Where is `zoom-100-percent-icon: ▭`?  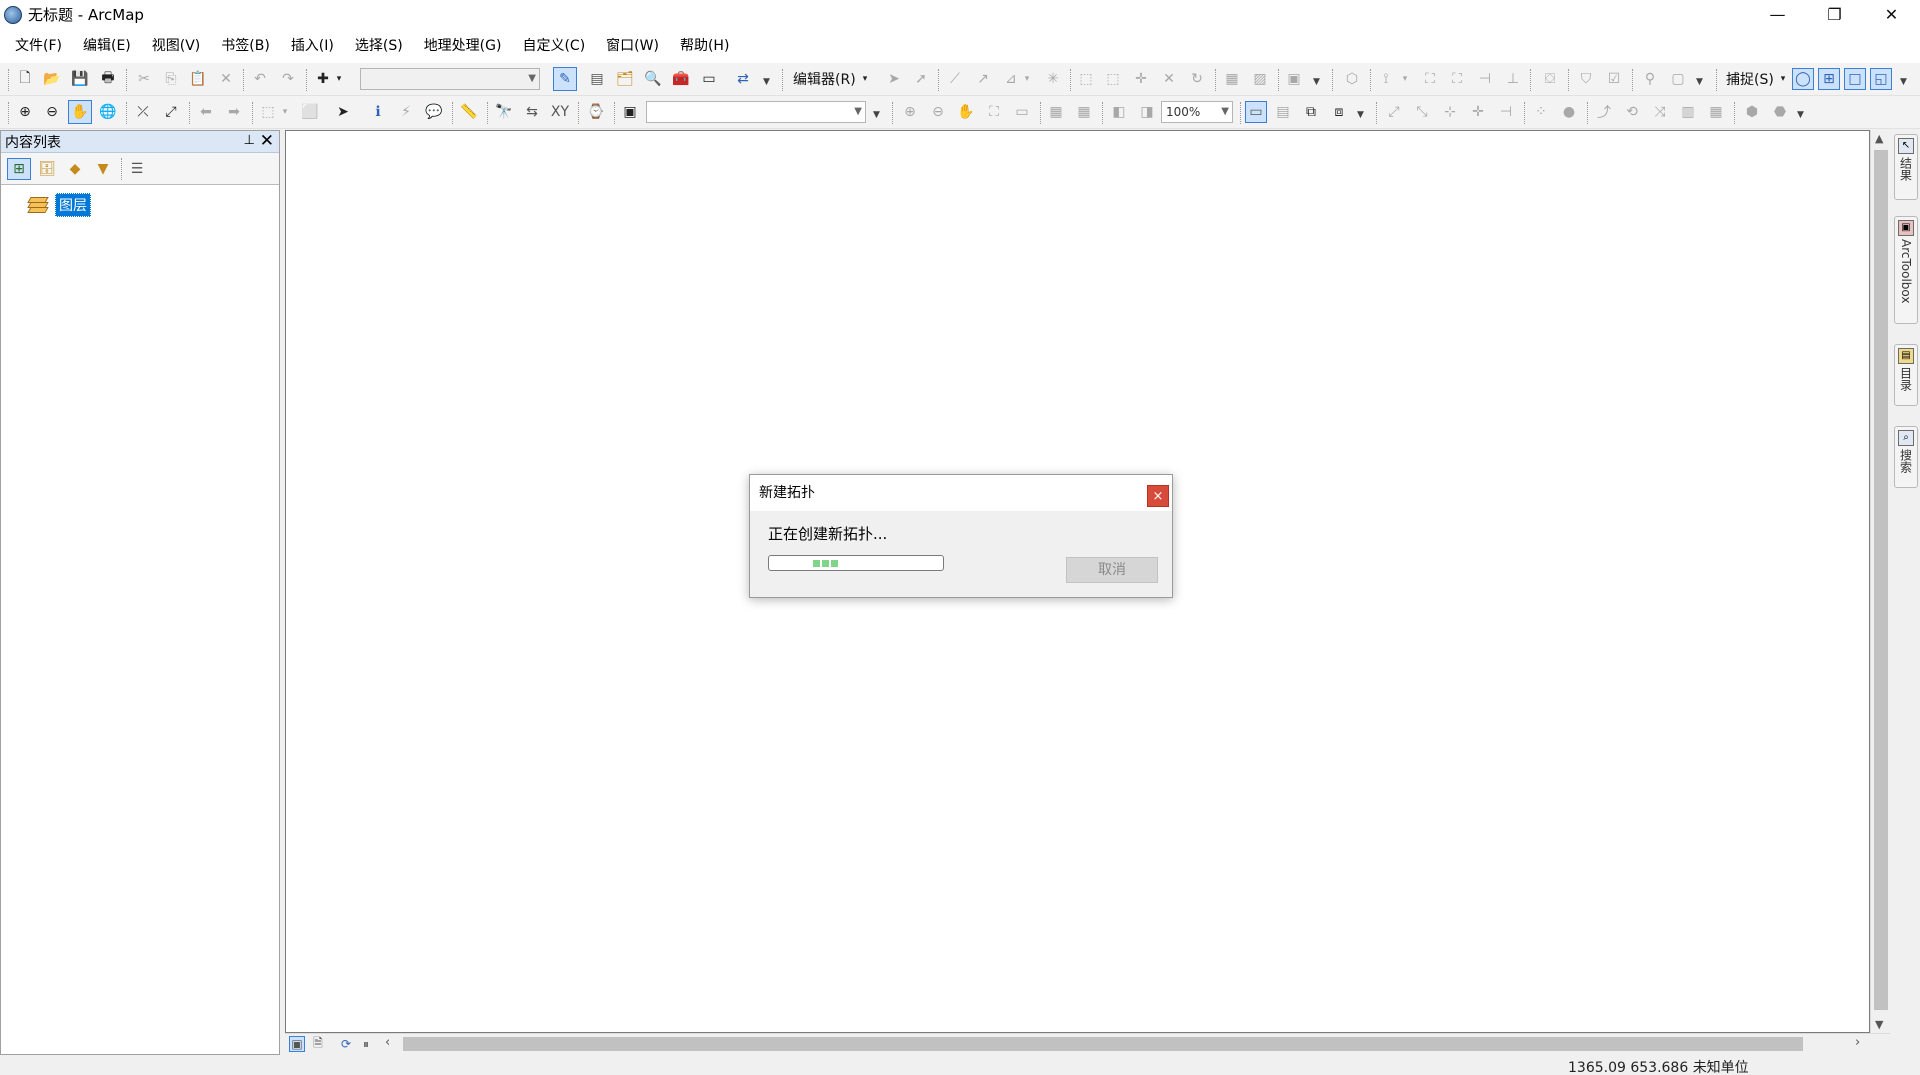 zoom-100-percent-icon: ▭ is located at coordinates (1022, 112).